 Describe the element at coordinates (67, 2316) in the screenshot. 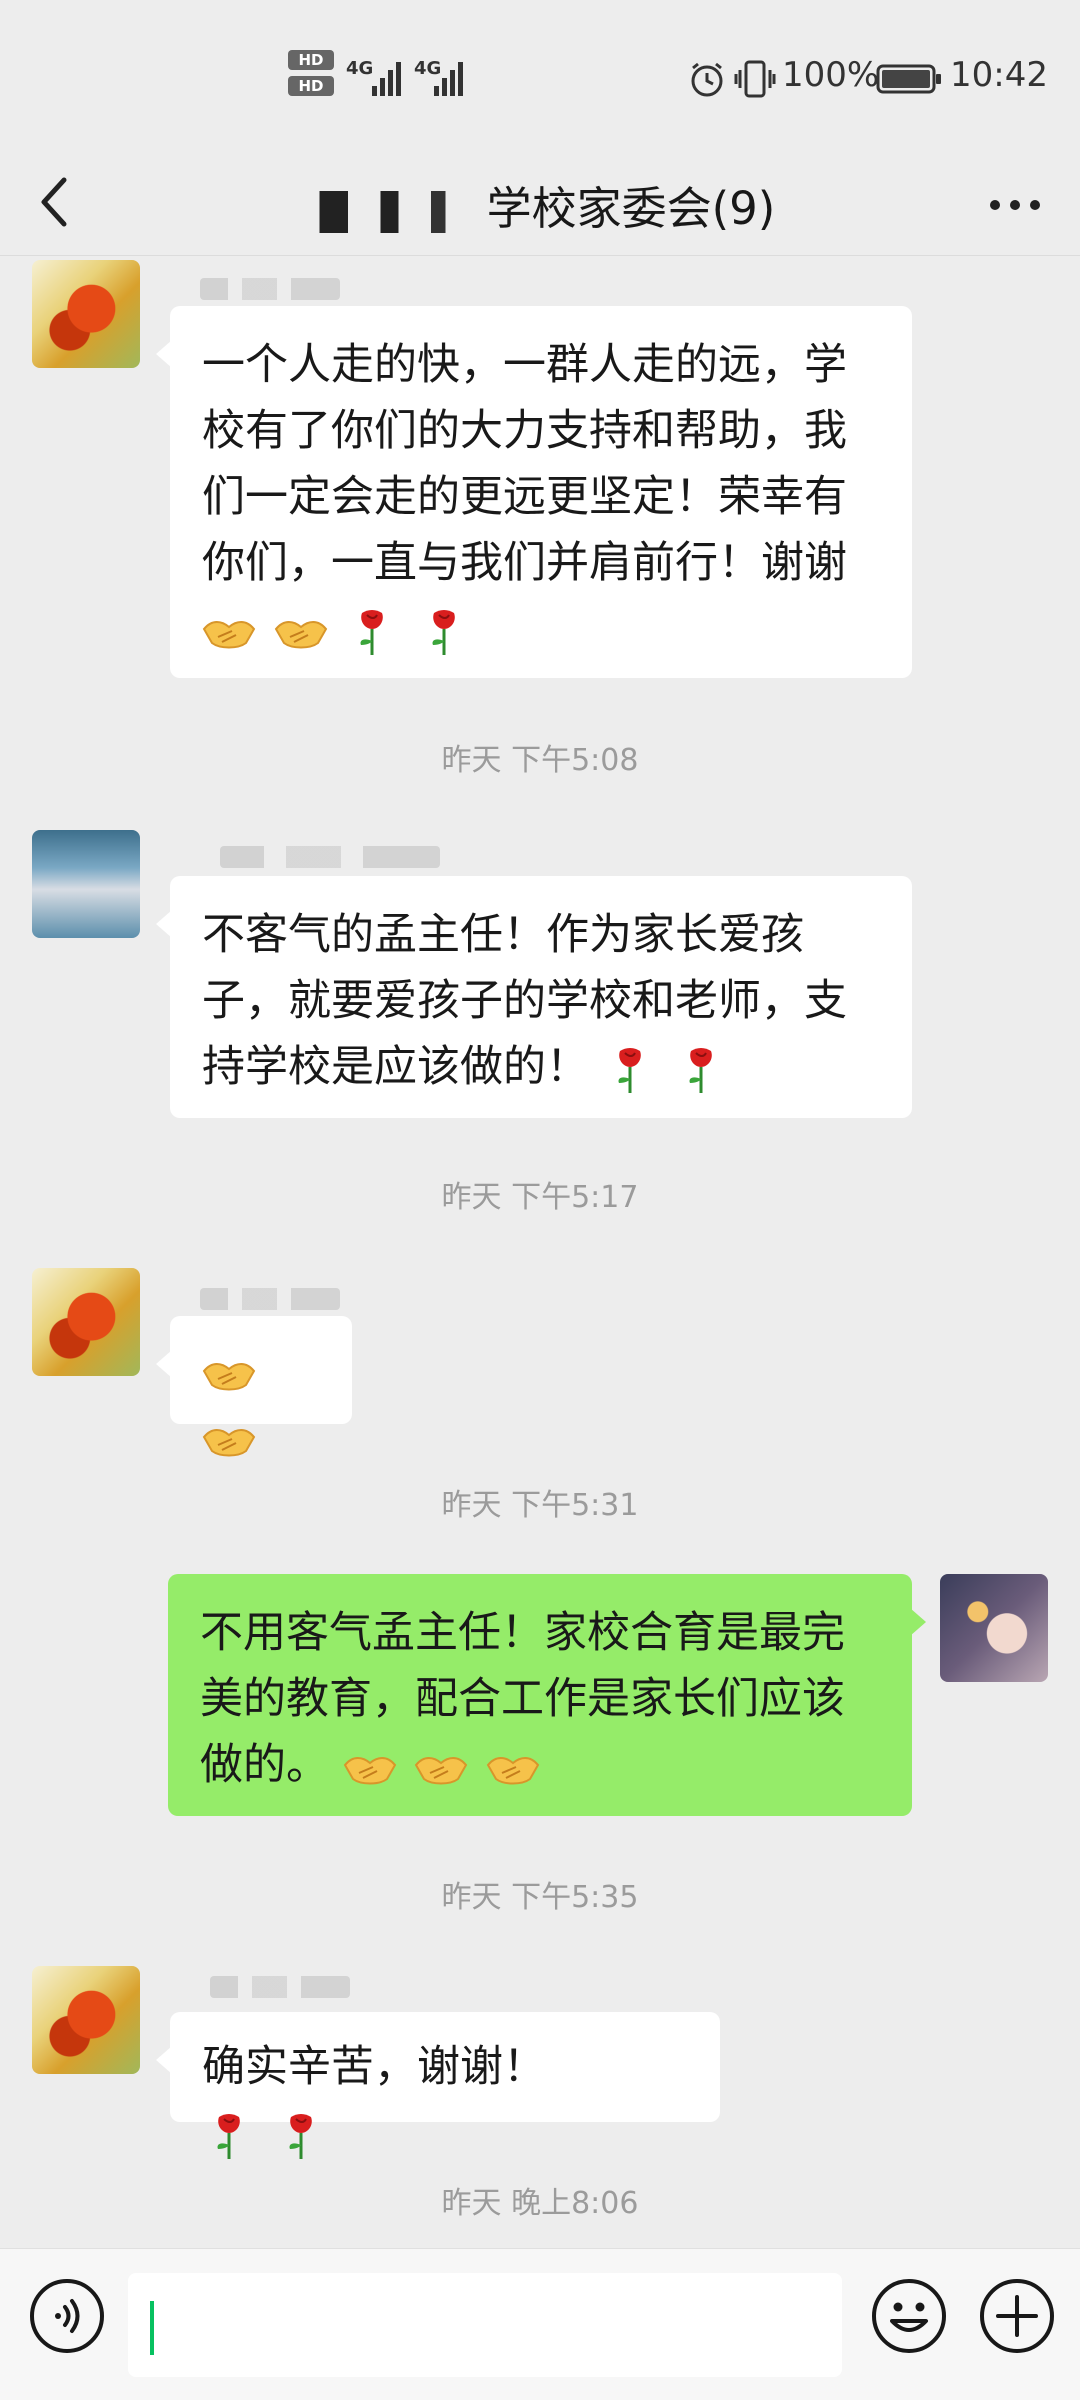

I see `voice-icon` at that location.